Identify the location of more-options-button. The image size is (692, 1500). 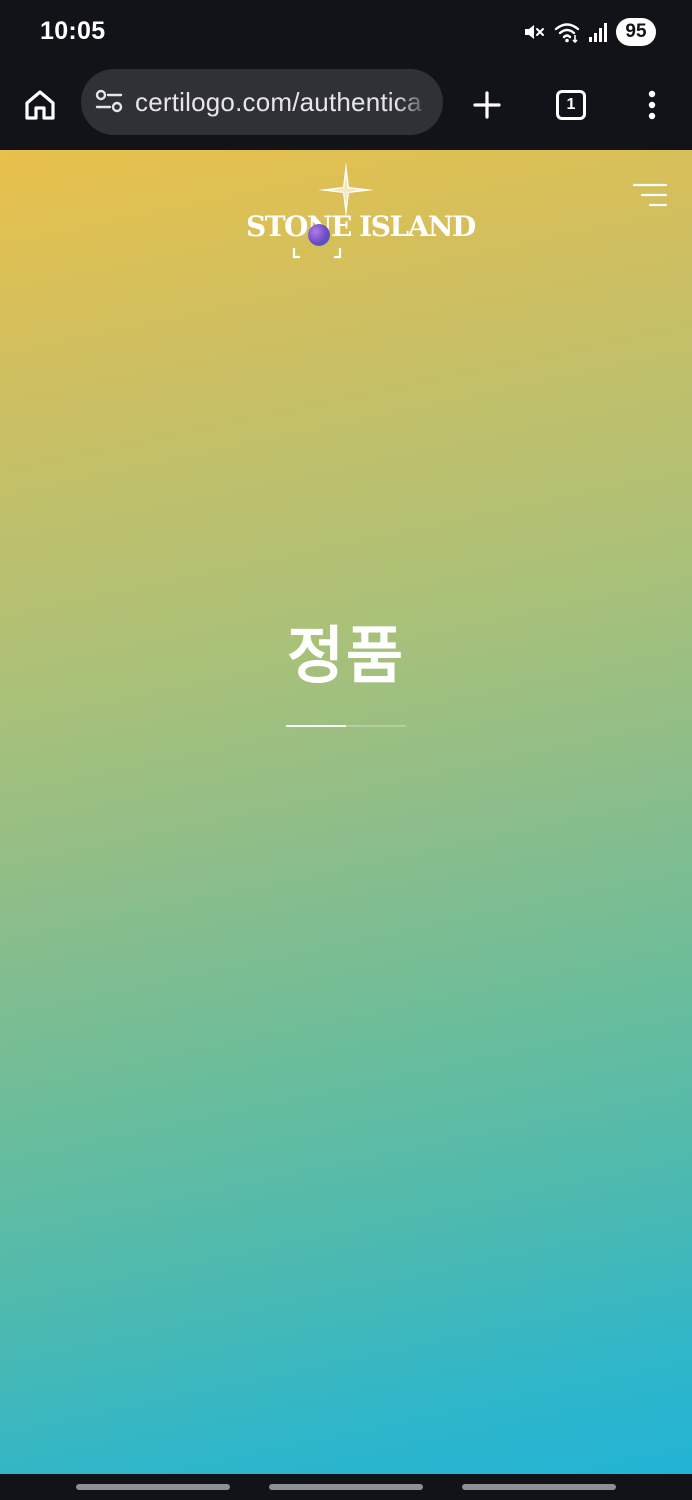
(652, 105).